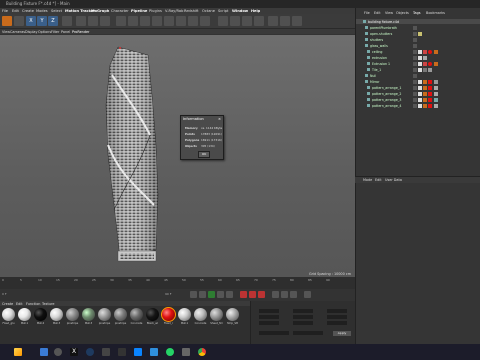 Image resolution: width=480 pixels, height=360 pixels. Describe the element at coordinates (205, 21) in the screenshot. I see `light-icon` at that location.